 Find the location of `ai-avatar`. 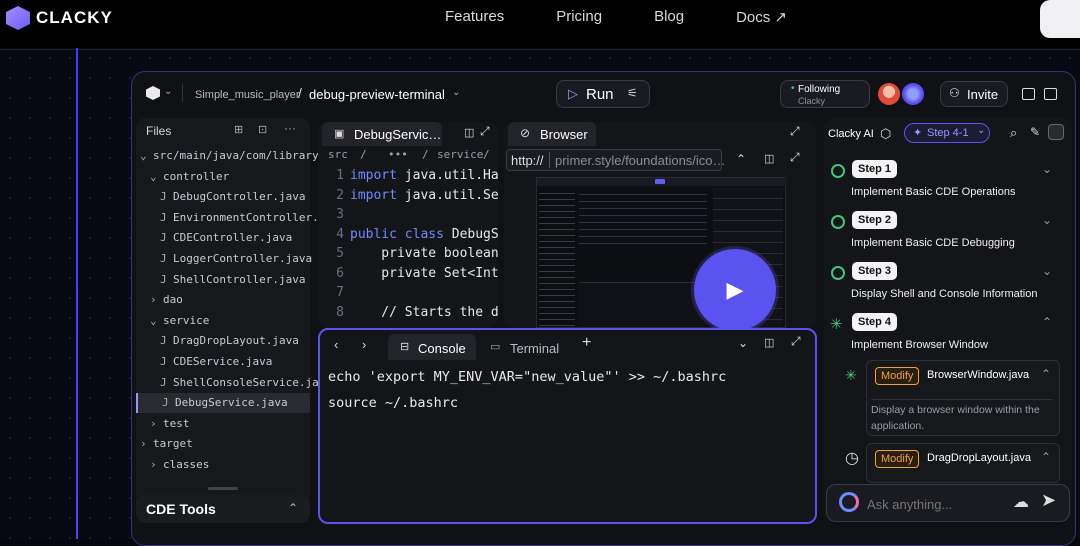

ai-avatar is located at coordinates (913, 94).